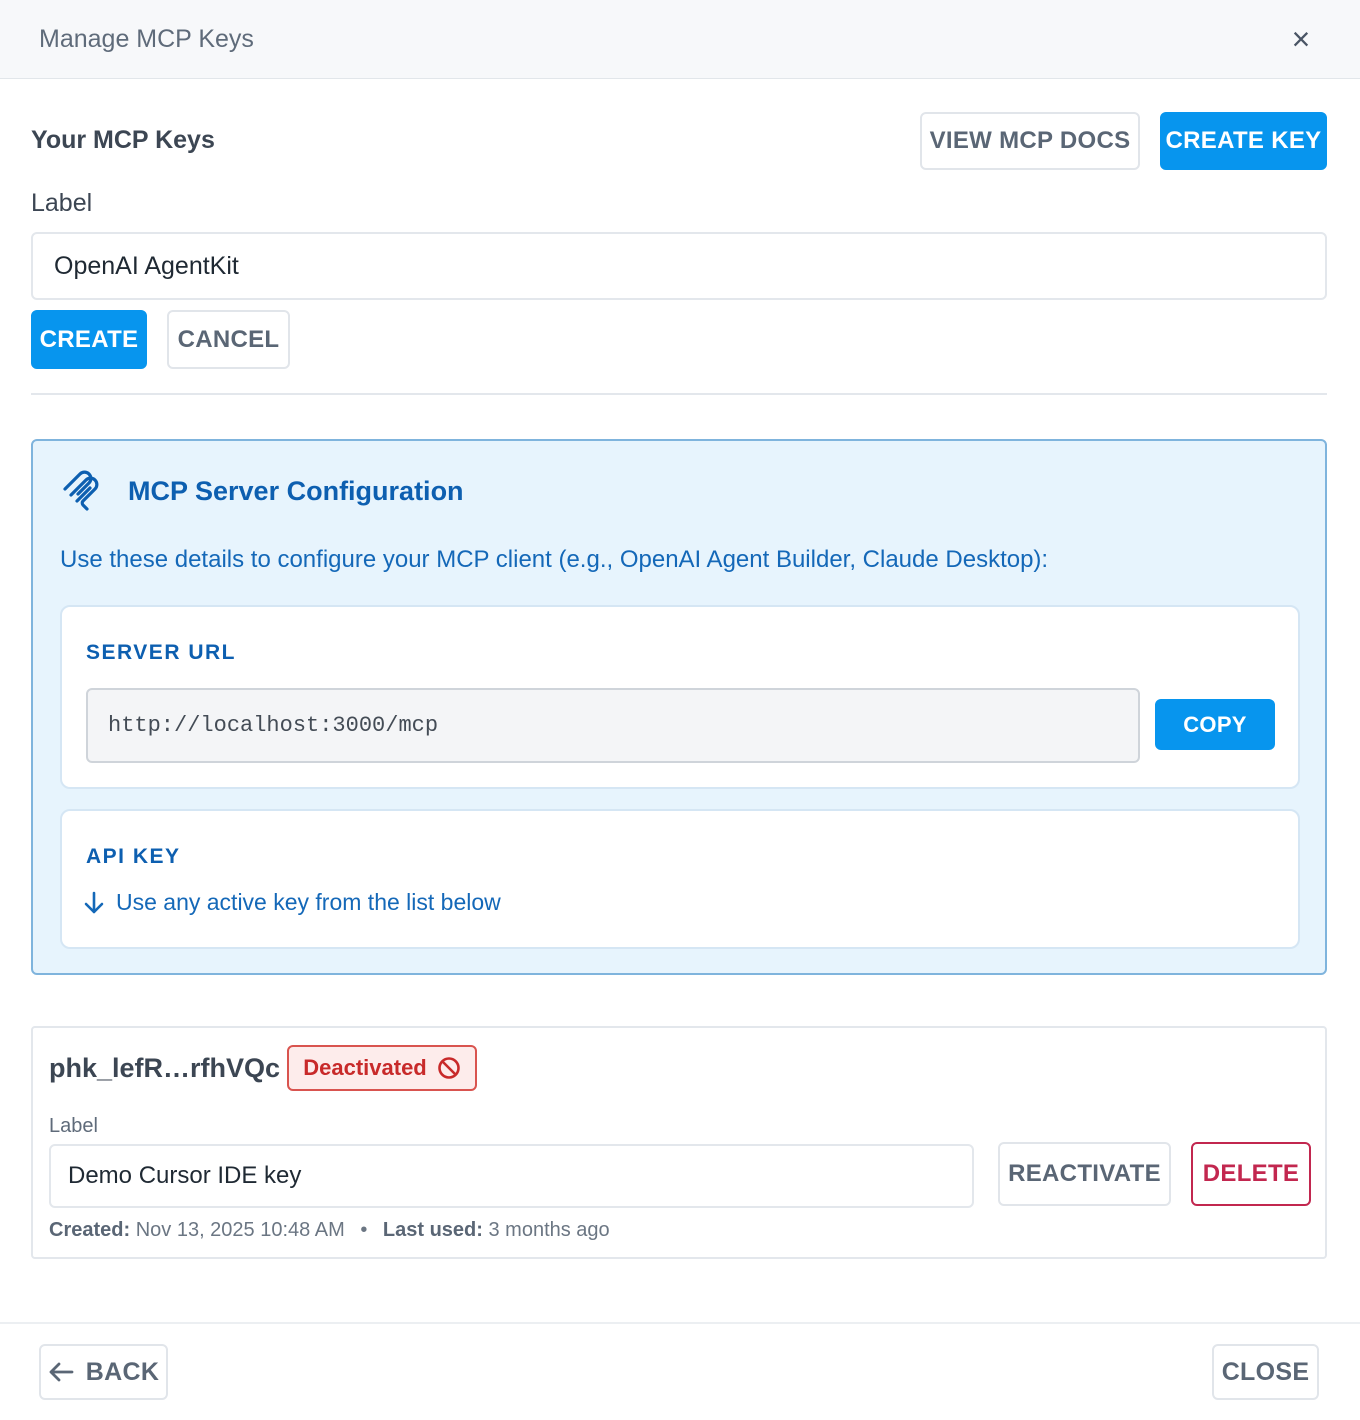 The width and height of the screenshot is (1360, 1420). What do you see at coordinates (123, 140) in the screenshot?
I see `section-title: Your MCP Keys` at bounding box center [123, 140].